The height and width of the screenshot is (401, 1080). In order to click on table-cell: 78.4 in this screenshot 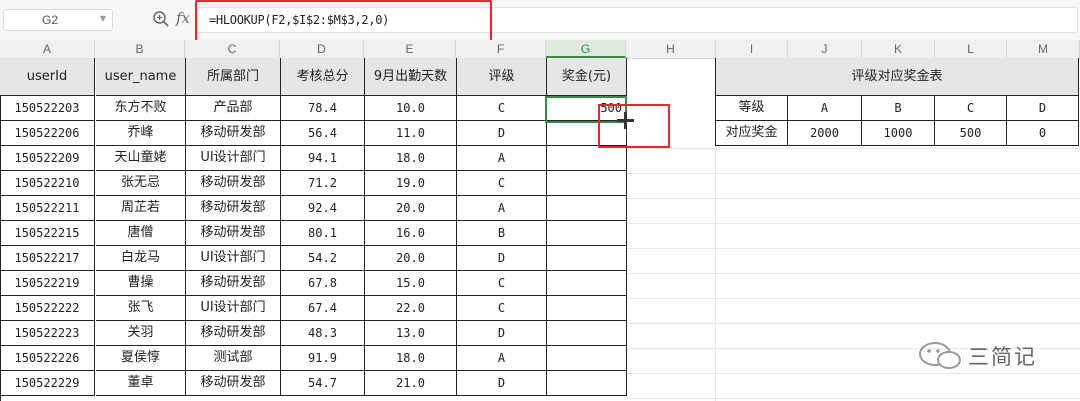, I will do `click(323, 108)`.